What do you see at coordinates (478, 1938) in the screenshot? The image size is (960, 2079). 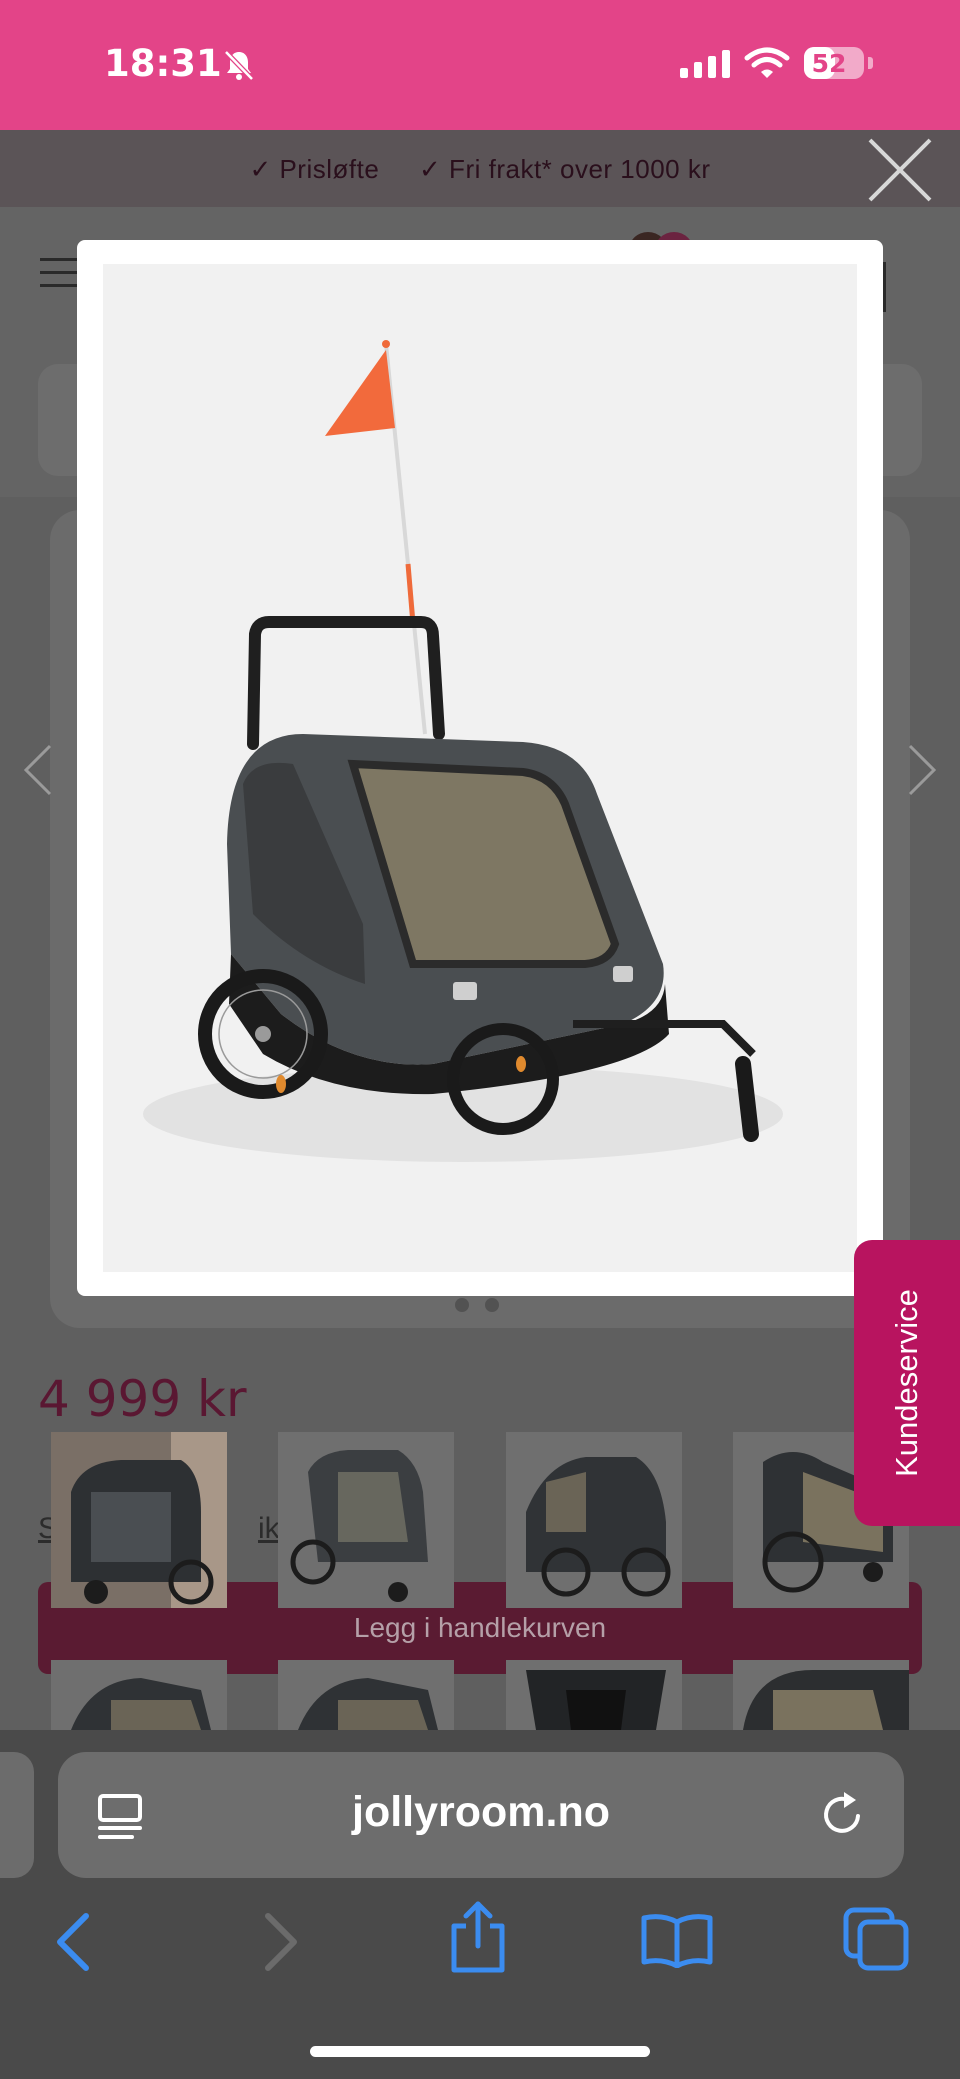 I see `share-icon` at bounding box center [478, 1938].